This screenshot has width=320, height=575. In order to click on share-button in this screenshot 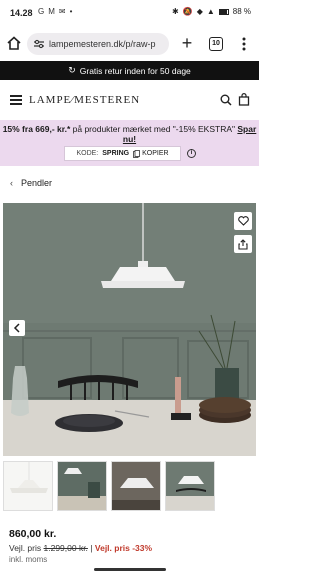, I will do `click(243, 244)`.